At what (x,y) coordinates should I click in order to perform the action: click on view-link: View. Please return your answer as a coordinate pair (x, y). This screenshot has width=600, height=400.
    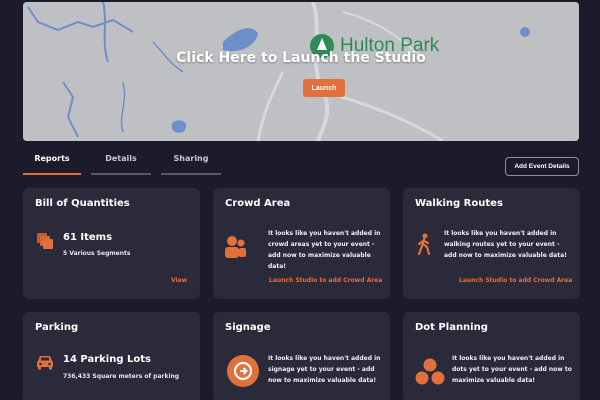
    Looking at the image, I should click on (179, 280).